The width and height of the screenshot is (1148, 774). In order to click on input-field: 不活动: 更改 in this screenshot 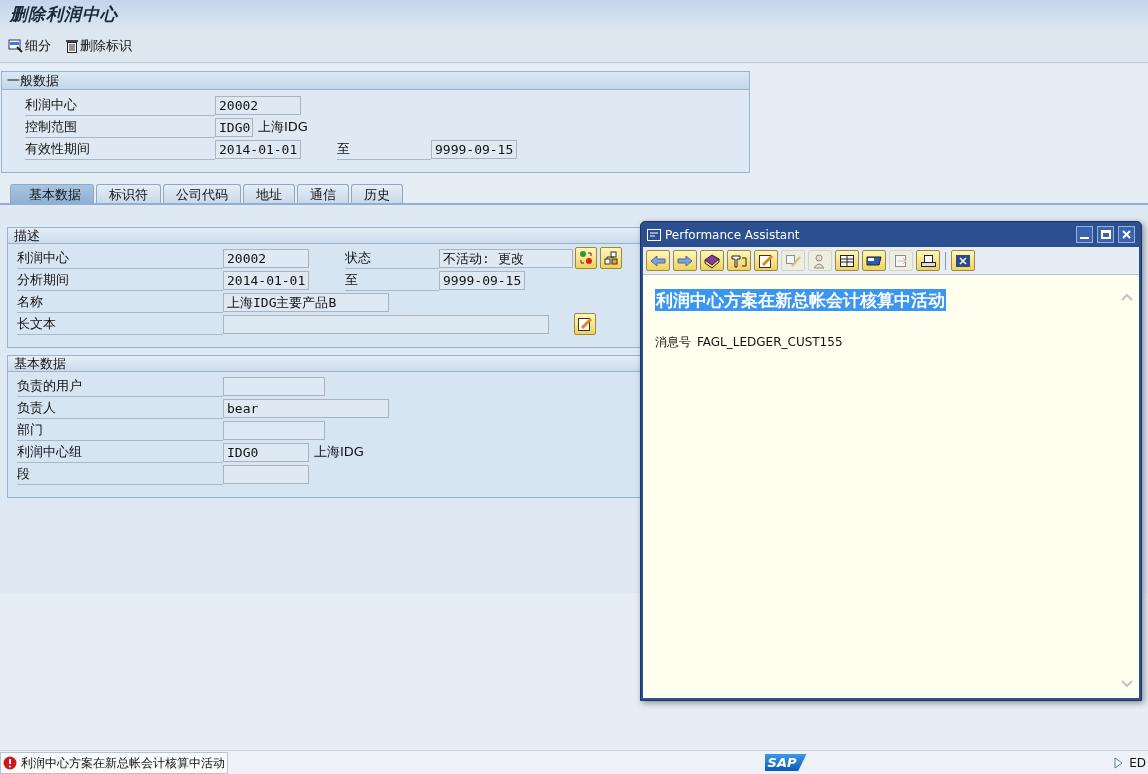, I will do `click(506, 258)`.